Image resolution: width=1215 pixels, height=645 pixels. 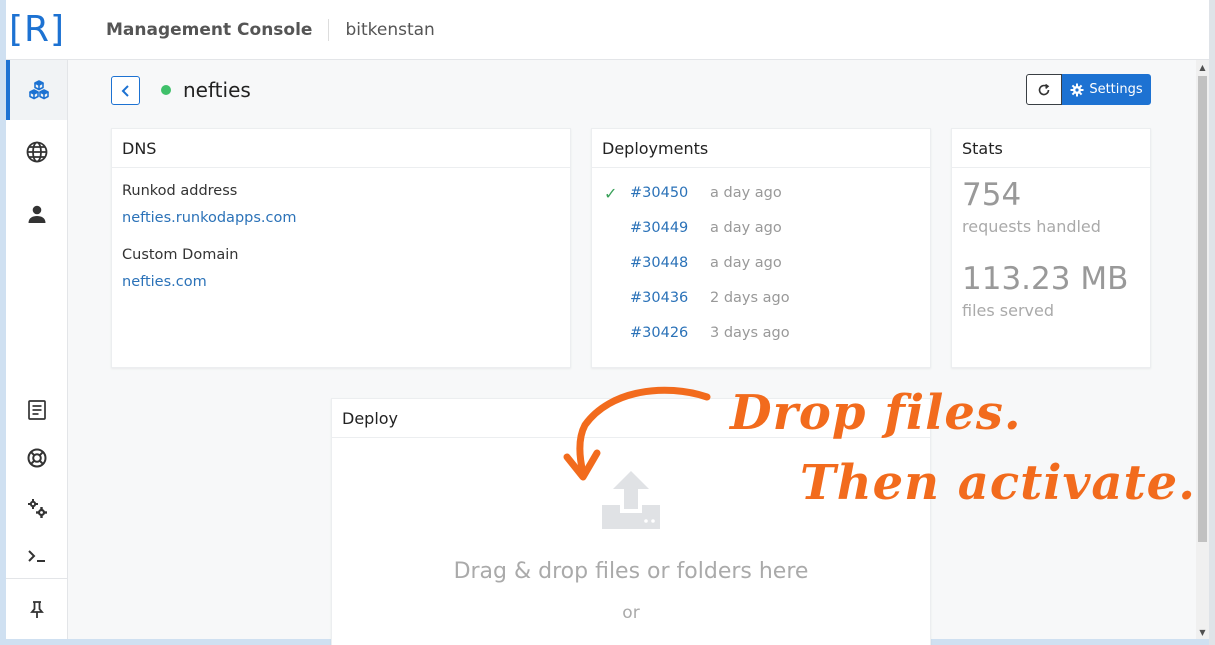 I want to click on lifebuoy-icon, so click(x=36, y=458).